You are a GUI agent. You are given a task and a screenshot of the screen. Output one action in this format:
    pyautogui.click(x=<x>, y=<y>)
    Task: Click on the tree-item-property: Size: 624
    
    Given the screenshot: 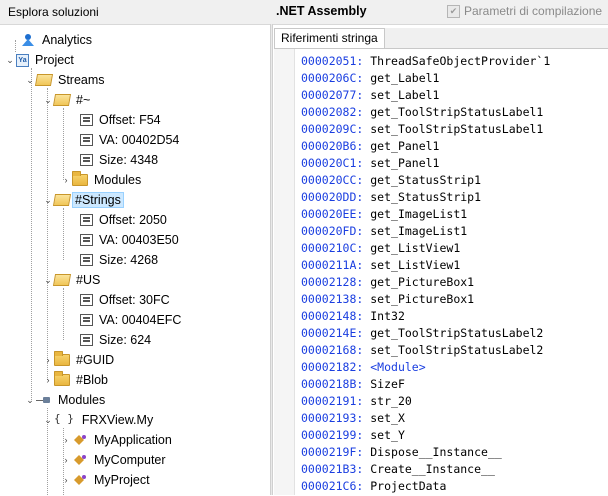 What is the action you would take?
    pyautogui.click(x=117, y=340)
    